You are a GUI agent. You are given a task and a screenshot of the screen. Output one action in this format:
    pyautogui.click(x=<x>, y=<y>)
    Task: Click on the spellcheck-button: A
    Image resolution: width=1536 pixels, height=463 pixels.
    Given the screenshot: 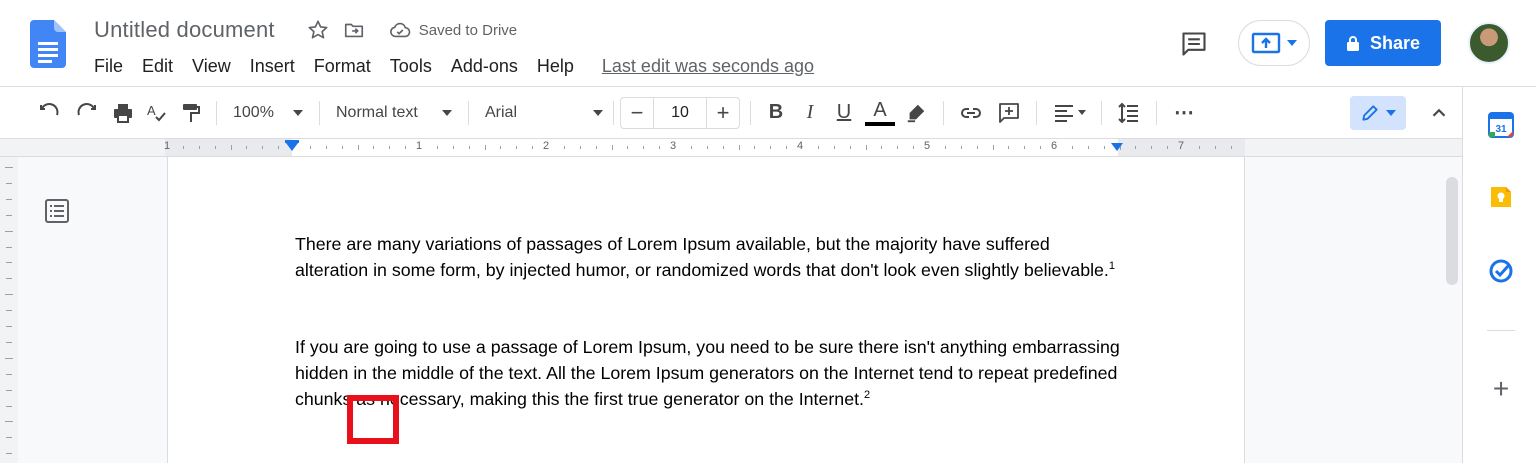 What is the action you would take?
    pyautogui.click(x=157, y=113)
    